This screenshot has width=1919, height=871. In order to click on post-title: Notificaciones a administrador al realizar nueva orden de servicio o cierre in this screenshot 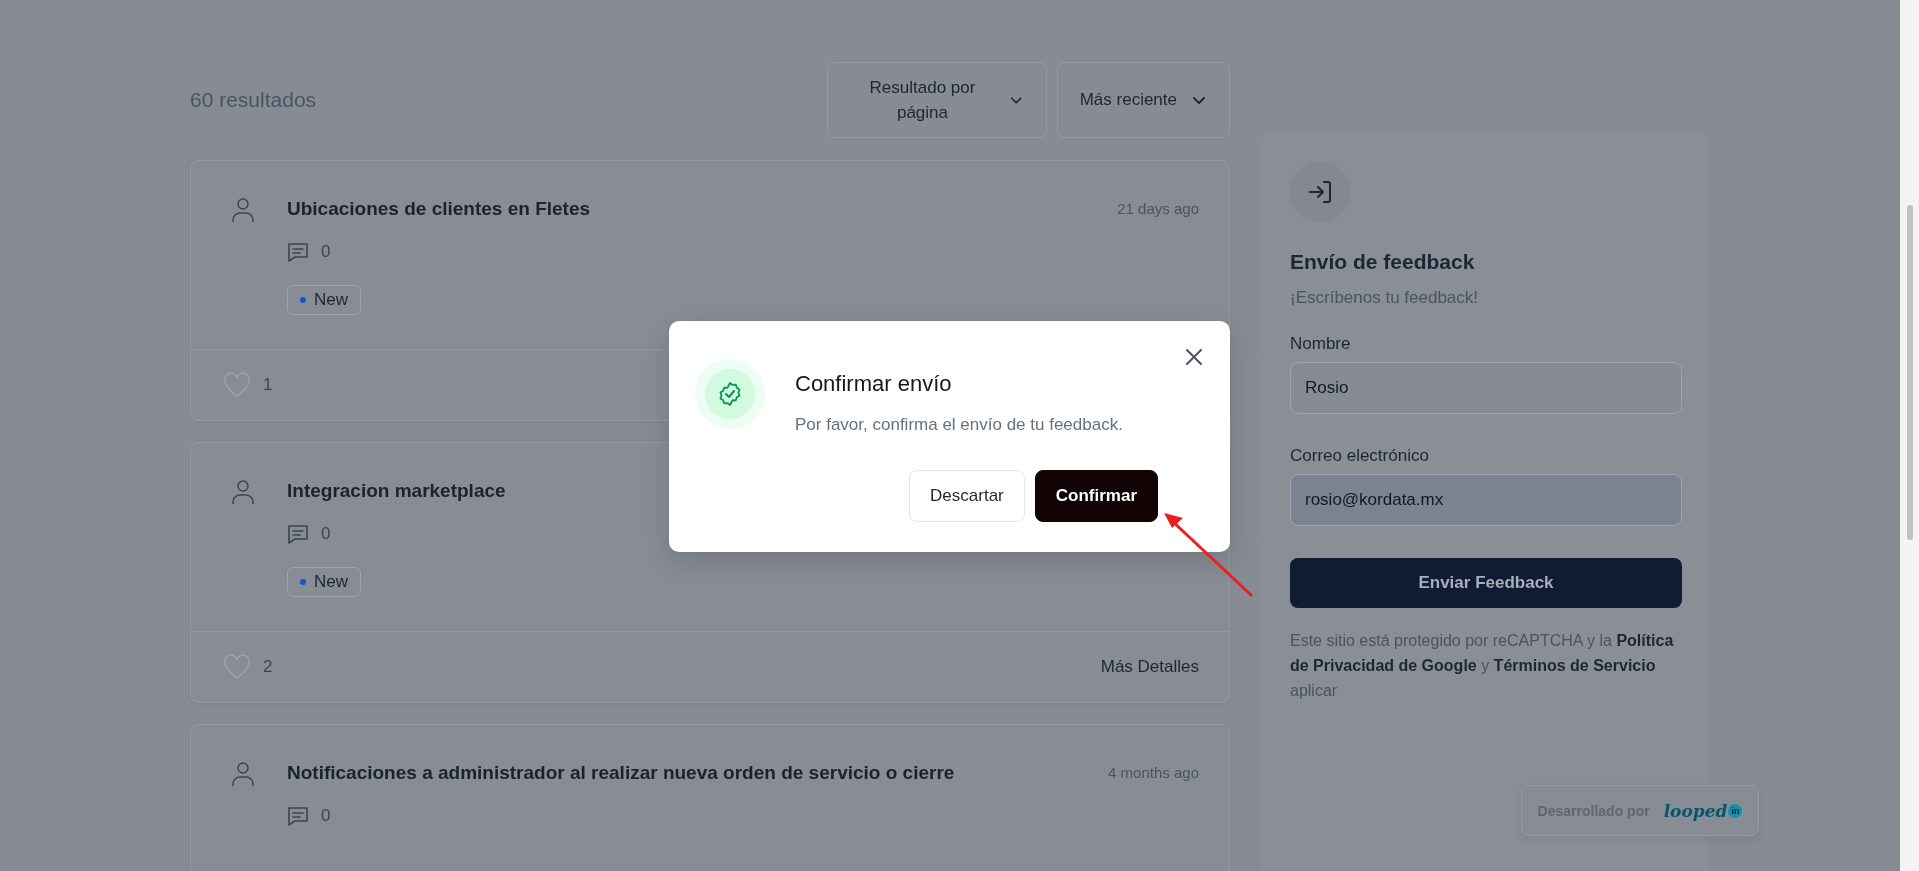, I will do `click(621, 773)`.